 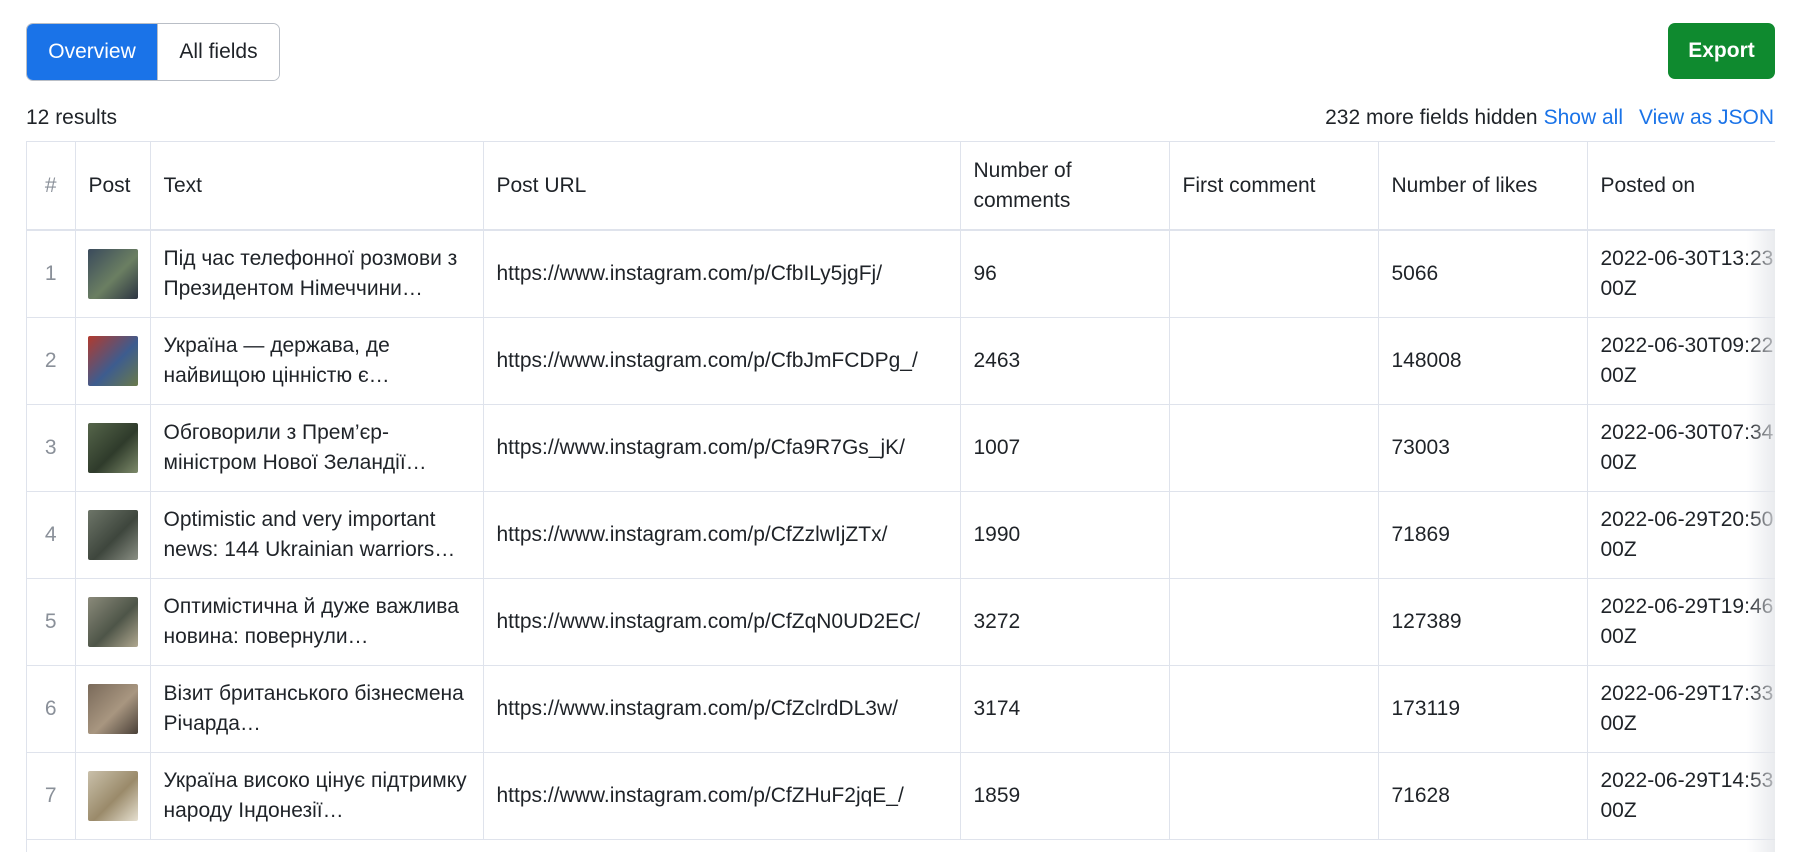 I want to click on post-url-cell: https://www.instagram.com/p/Cfa9R7Gs_jK/, so click(x=722, y=448).